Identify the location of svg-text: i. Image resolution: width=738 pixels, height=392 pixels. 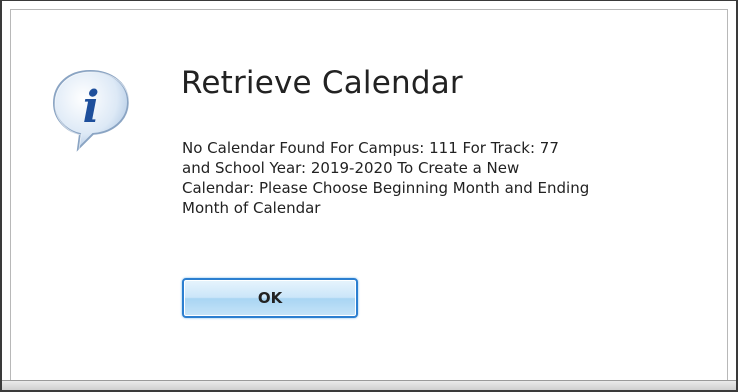
(91, 107).